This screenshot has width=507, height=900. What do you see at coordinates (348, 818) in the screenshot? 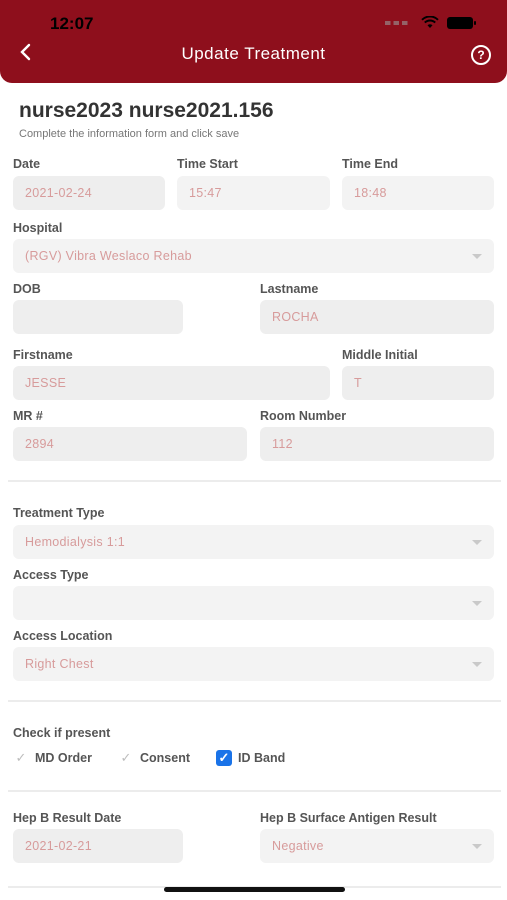
I see `hep-b-surface-antigen-label: Hep B Surface Antigen Result` at bounding box center [348, 818].